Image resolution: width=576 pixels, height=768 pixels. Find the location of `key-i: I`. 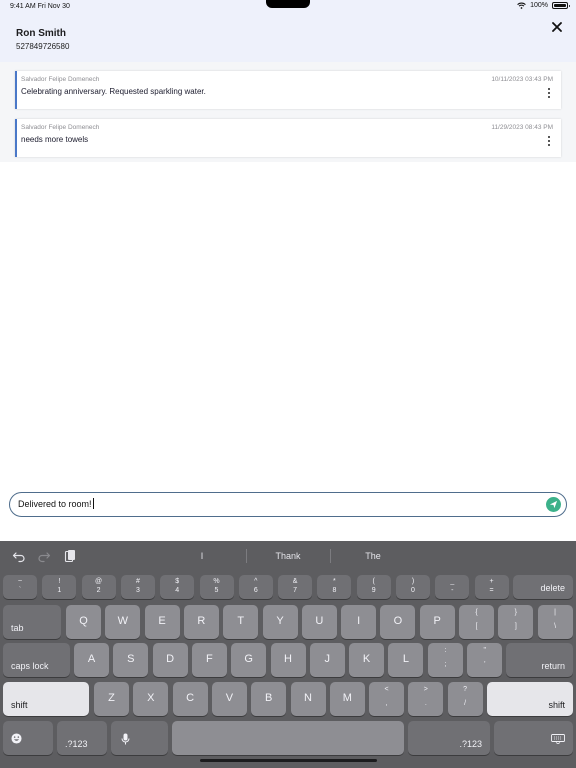

key-i: I is located at coordinates (359, 622).